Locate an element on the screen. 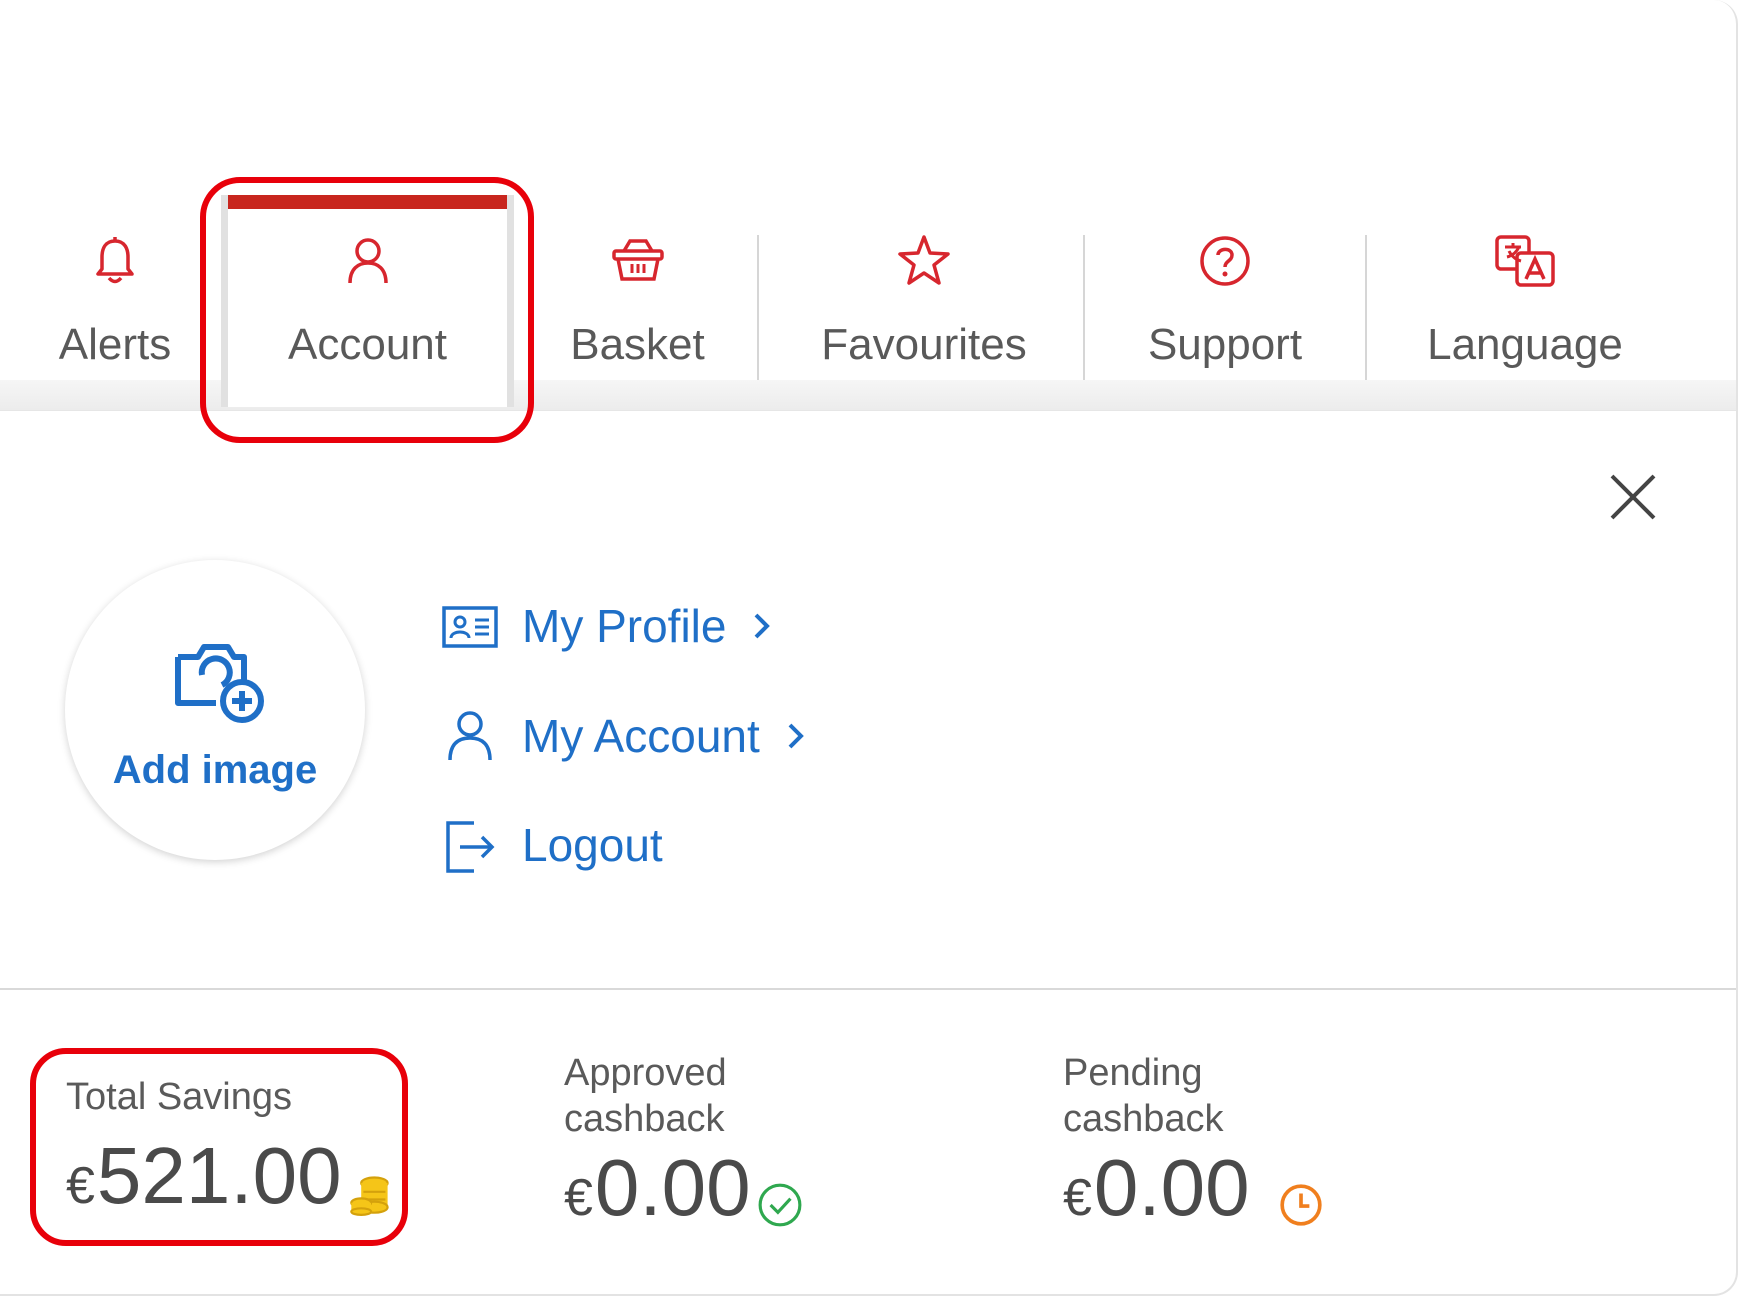  translate-icon is located at coordinates (1525, 261).